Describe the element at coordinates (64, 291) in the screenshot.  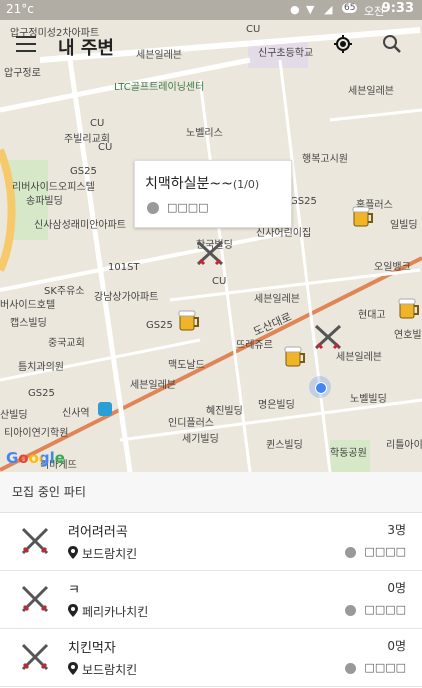
I see `map-label: SK주유소` at that location.